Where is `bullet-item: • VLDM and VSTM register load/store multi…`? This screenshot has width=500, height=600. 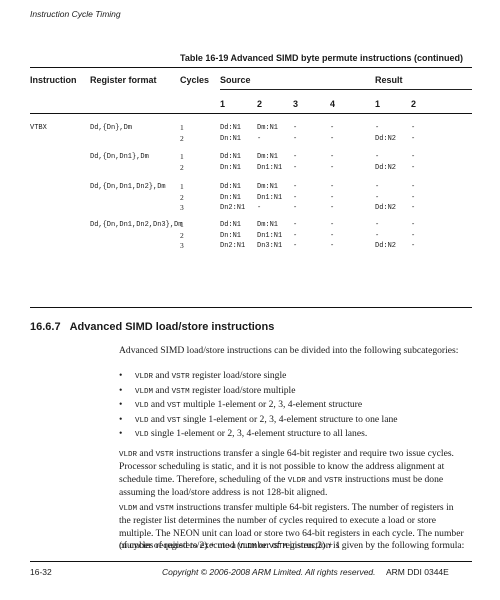 bullet-item: • VLDM and VSTM register load/store multi… is located at coordinates (207, 391).